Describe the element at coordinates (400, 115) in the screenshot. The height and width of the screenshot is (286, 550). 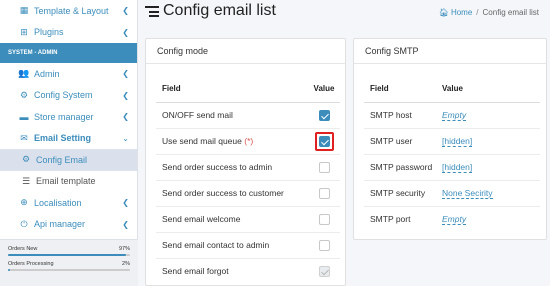
I see `field-label: SMTP host` at that location.